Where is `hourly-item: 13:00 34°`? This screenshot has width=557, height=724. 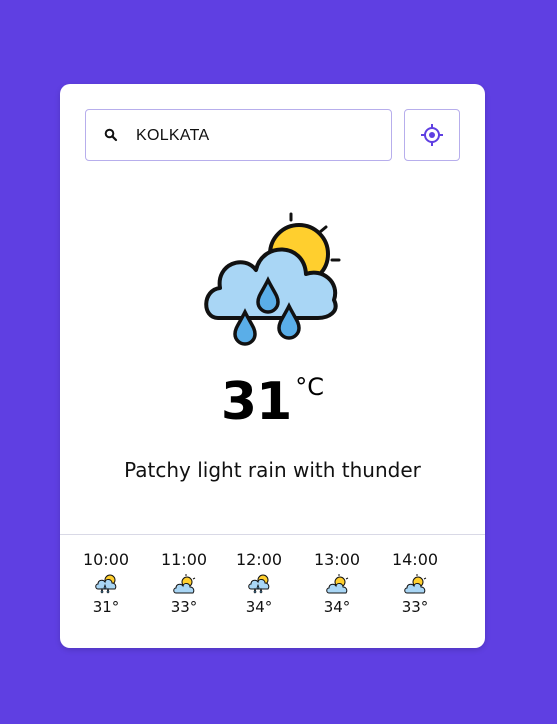
hourly-item: 13:00 34° is located at coordinates (337, 583).